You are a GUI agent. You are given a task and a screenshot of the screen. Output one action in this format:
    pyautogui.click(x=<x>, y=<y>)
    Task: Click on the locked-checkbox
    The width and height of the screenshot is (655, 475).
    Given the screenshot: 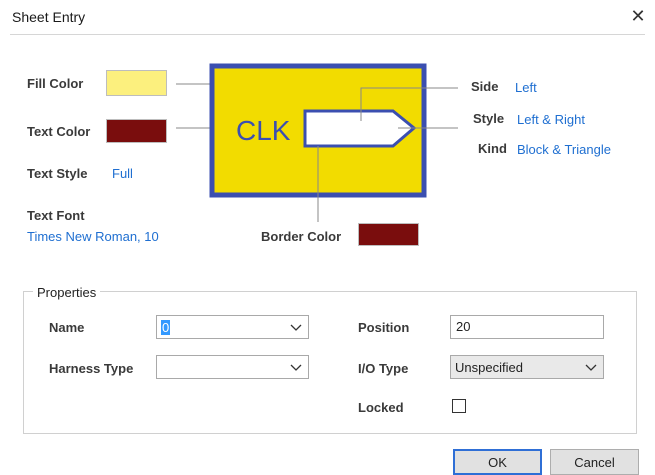 What is the action you would take?
    pyautogui.click(x=459, y=406)
    